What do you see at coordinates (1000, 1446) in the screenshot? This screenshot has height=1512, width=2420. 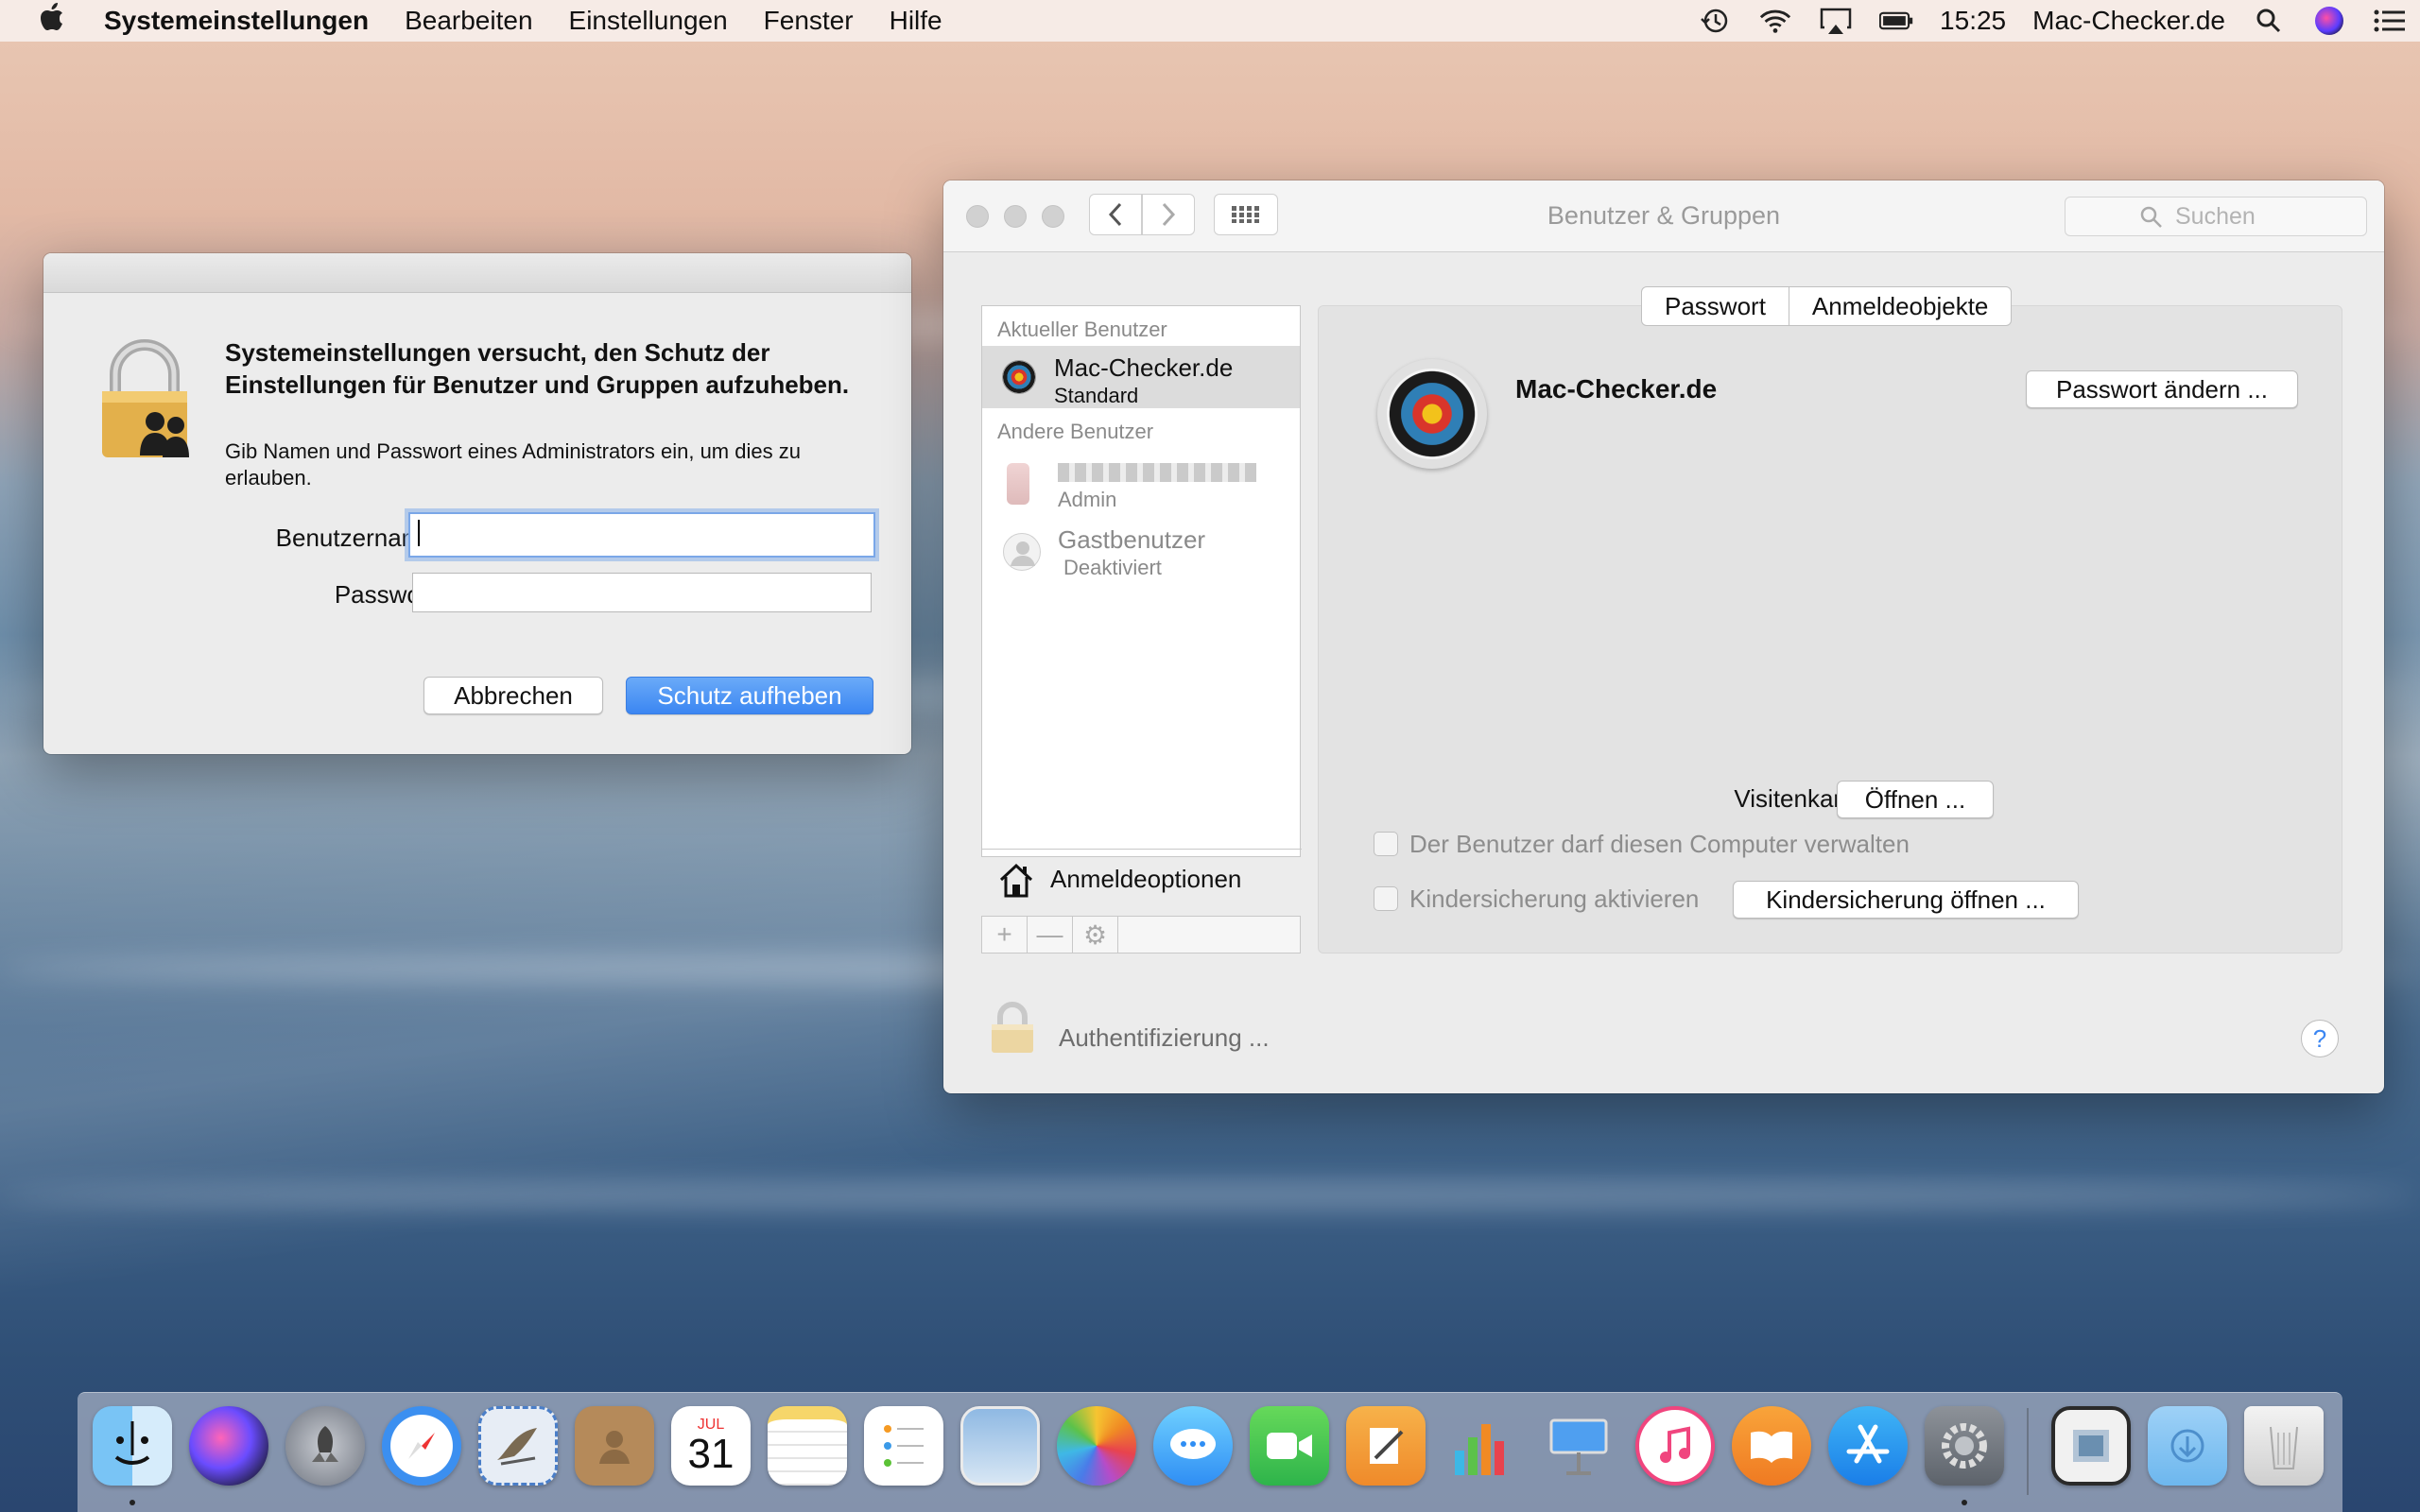 I see `photo-booth-icon` at bounding box center [1000, 1446].